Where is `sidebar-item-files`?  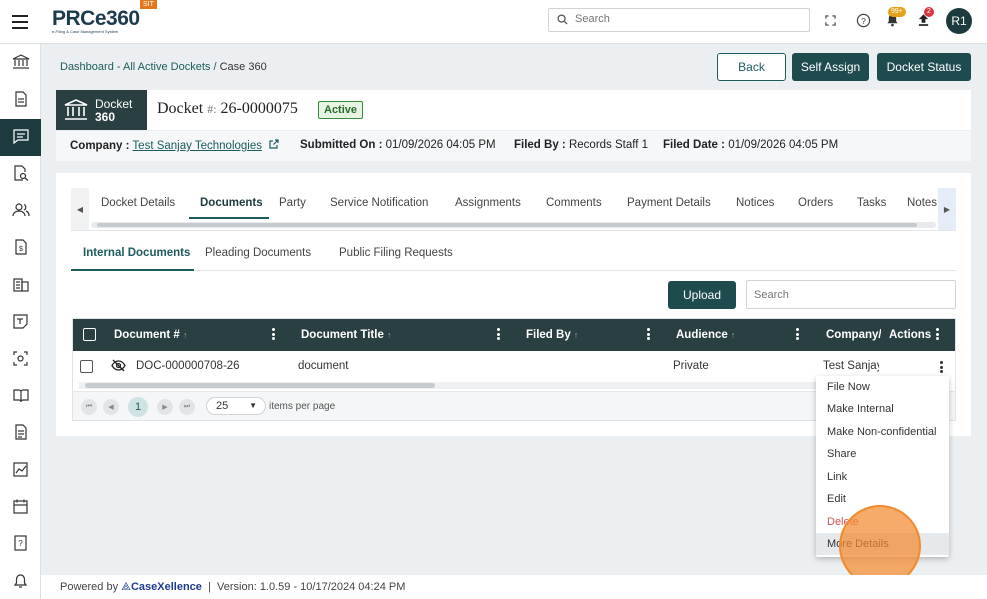
sidebar-item-files is located at coordinates (20, 433).